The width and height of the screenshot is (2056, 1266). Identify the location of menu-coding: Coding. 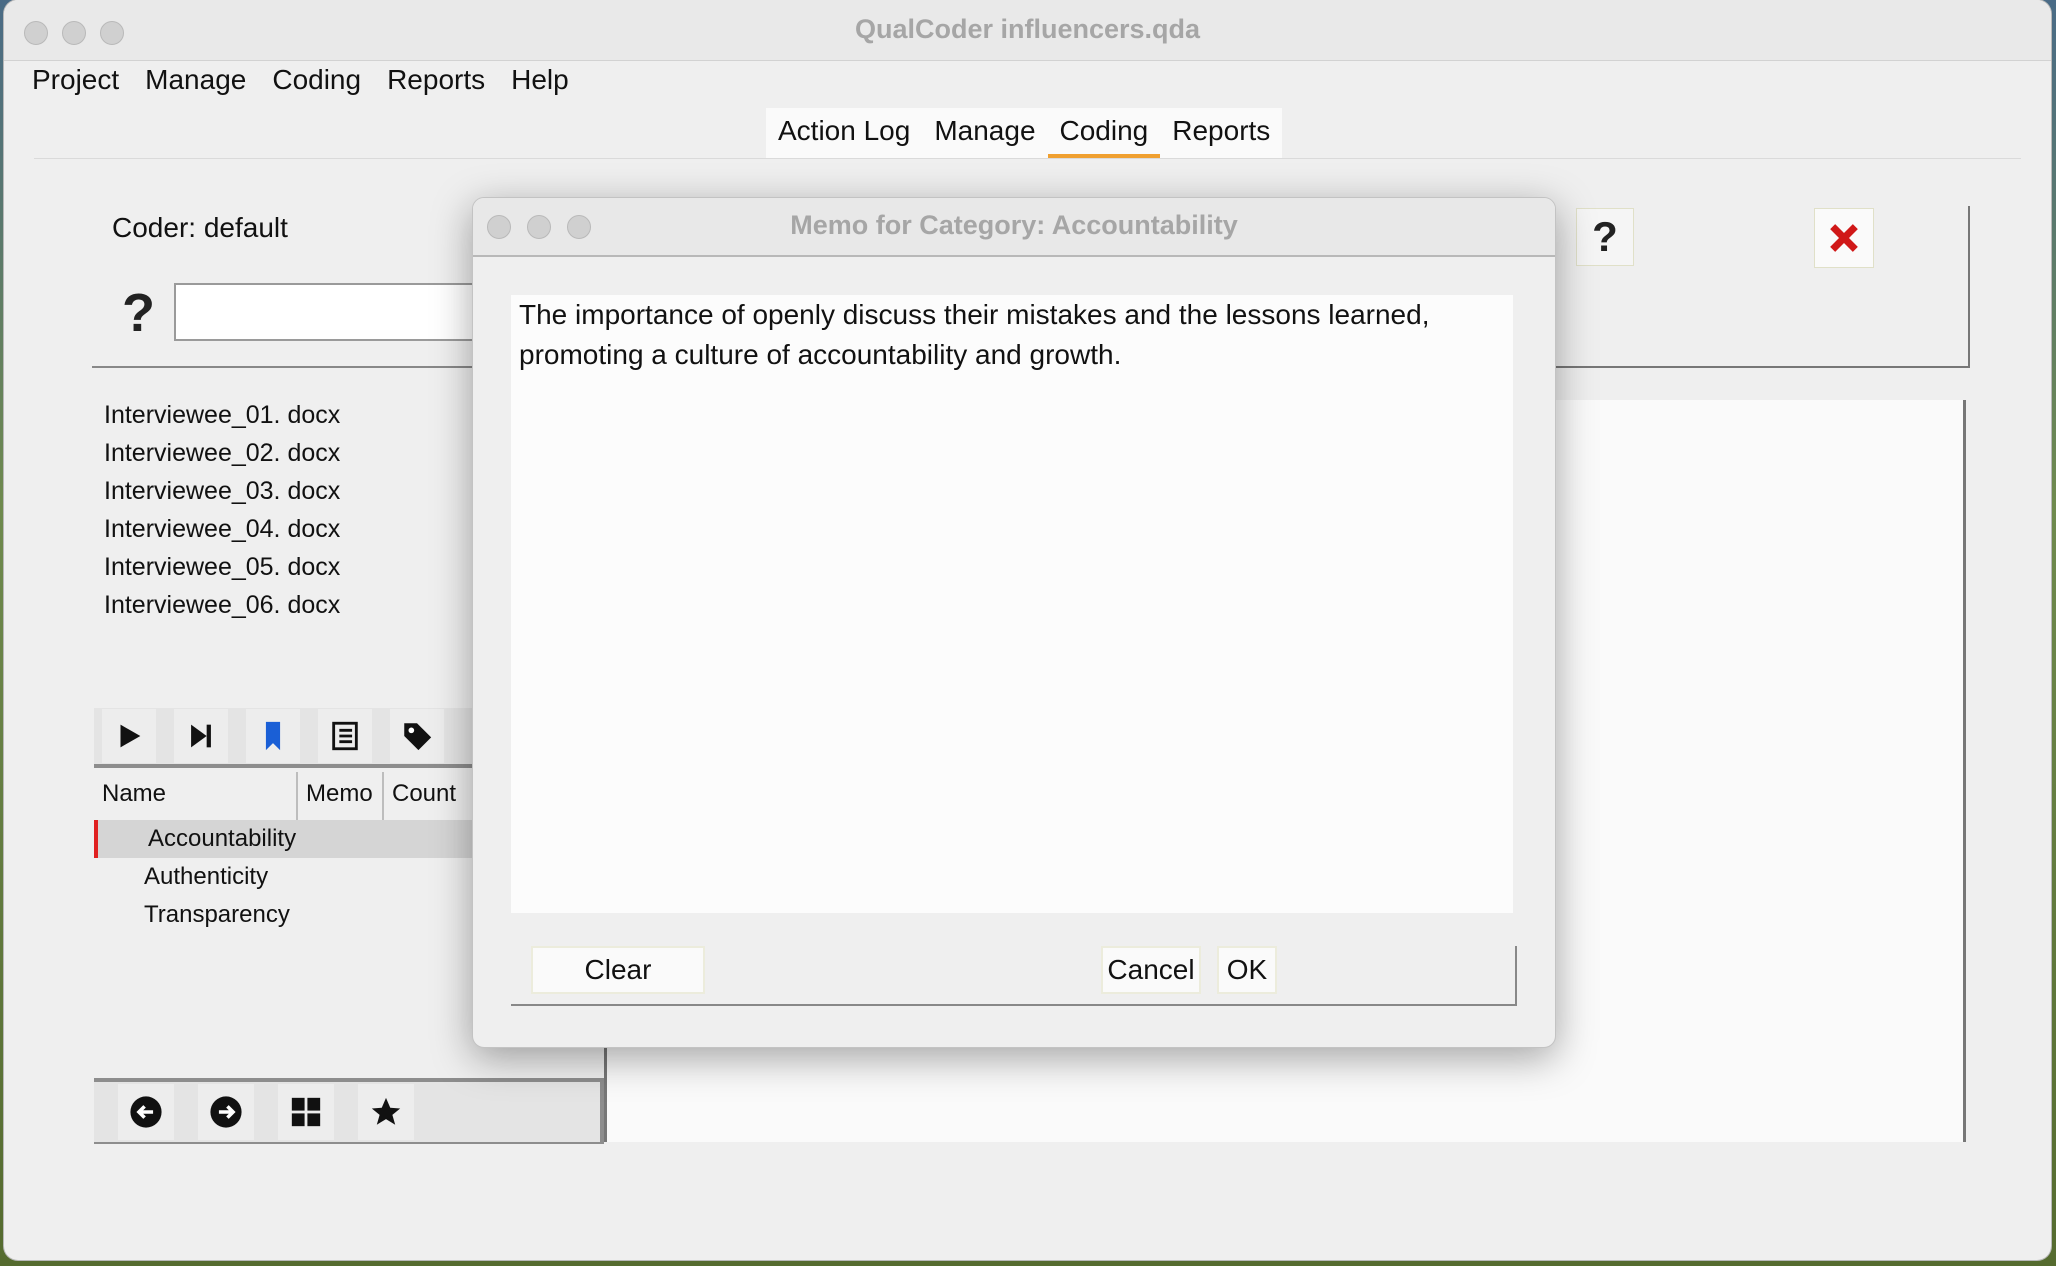
(316, 80).